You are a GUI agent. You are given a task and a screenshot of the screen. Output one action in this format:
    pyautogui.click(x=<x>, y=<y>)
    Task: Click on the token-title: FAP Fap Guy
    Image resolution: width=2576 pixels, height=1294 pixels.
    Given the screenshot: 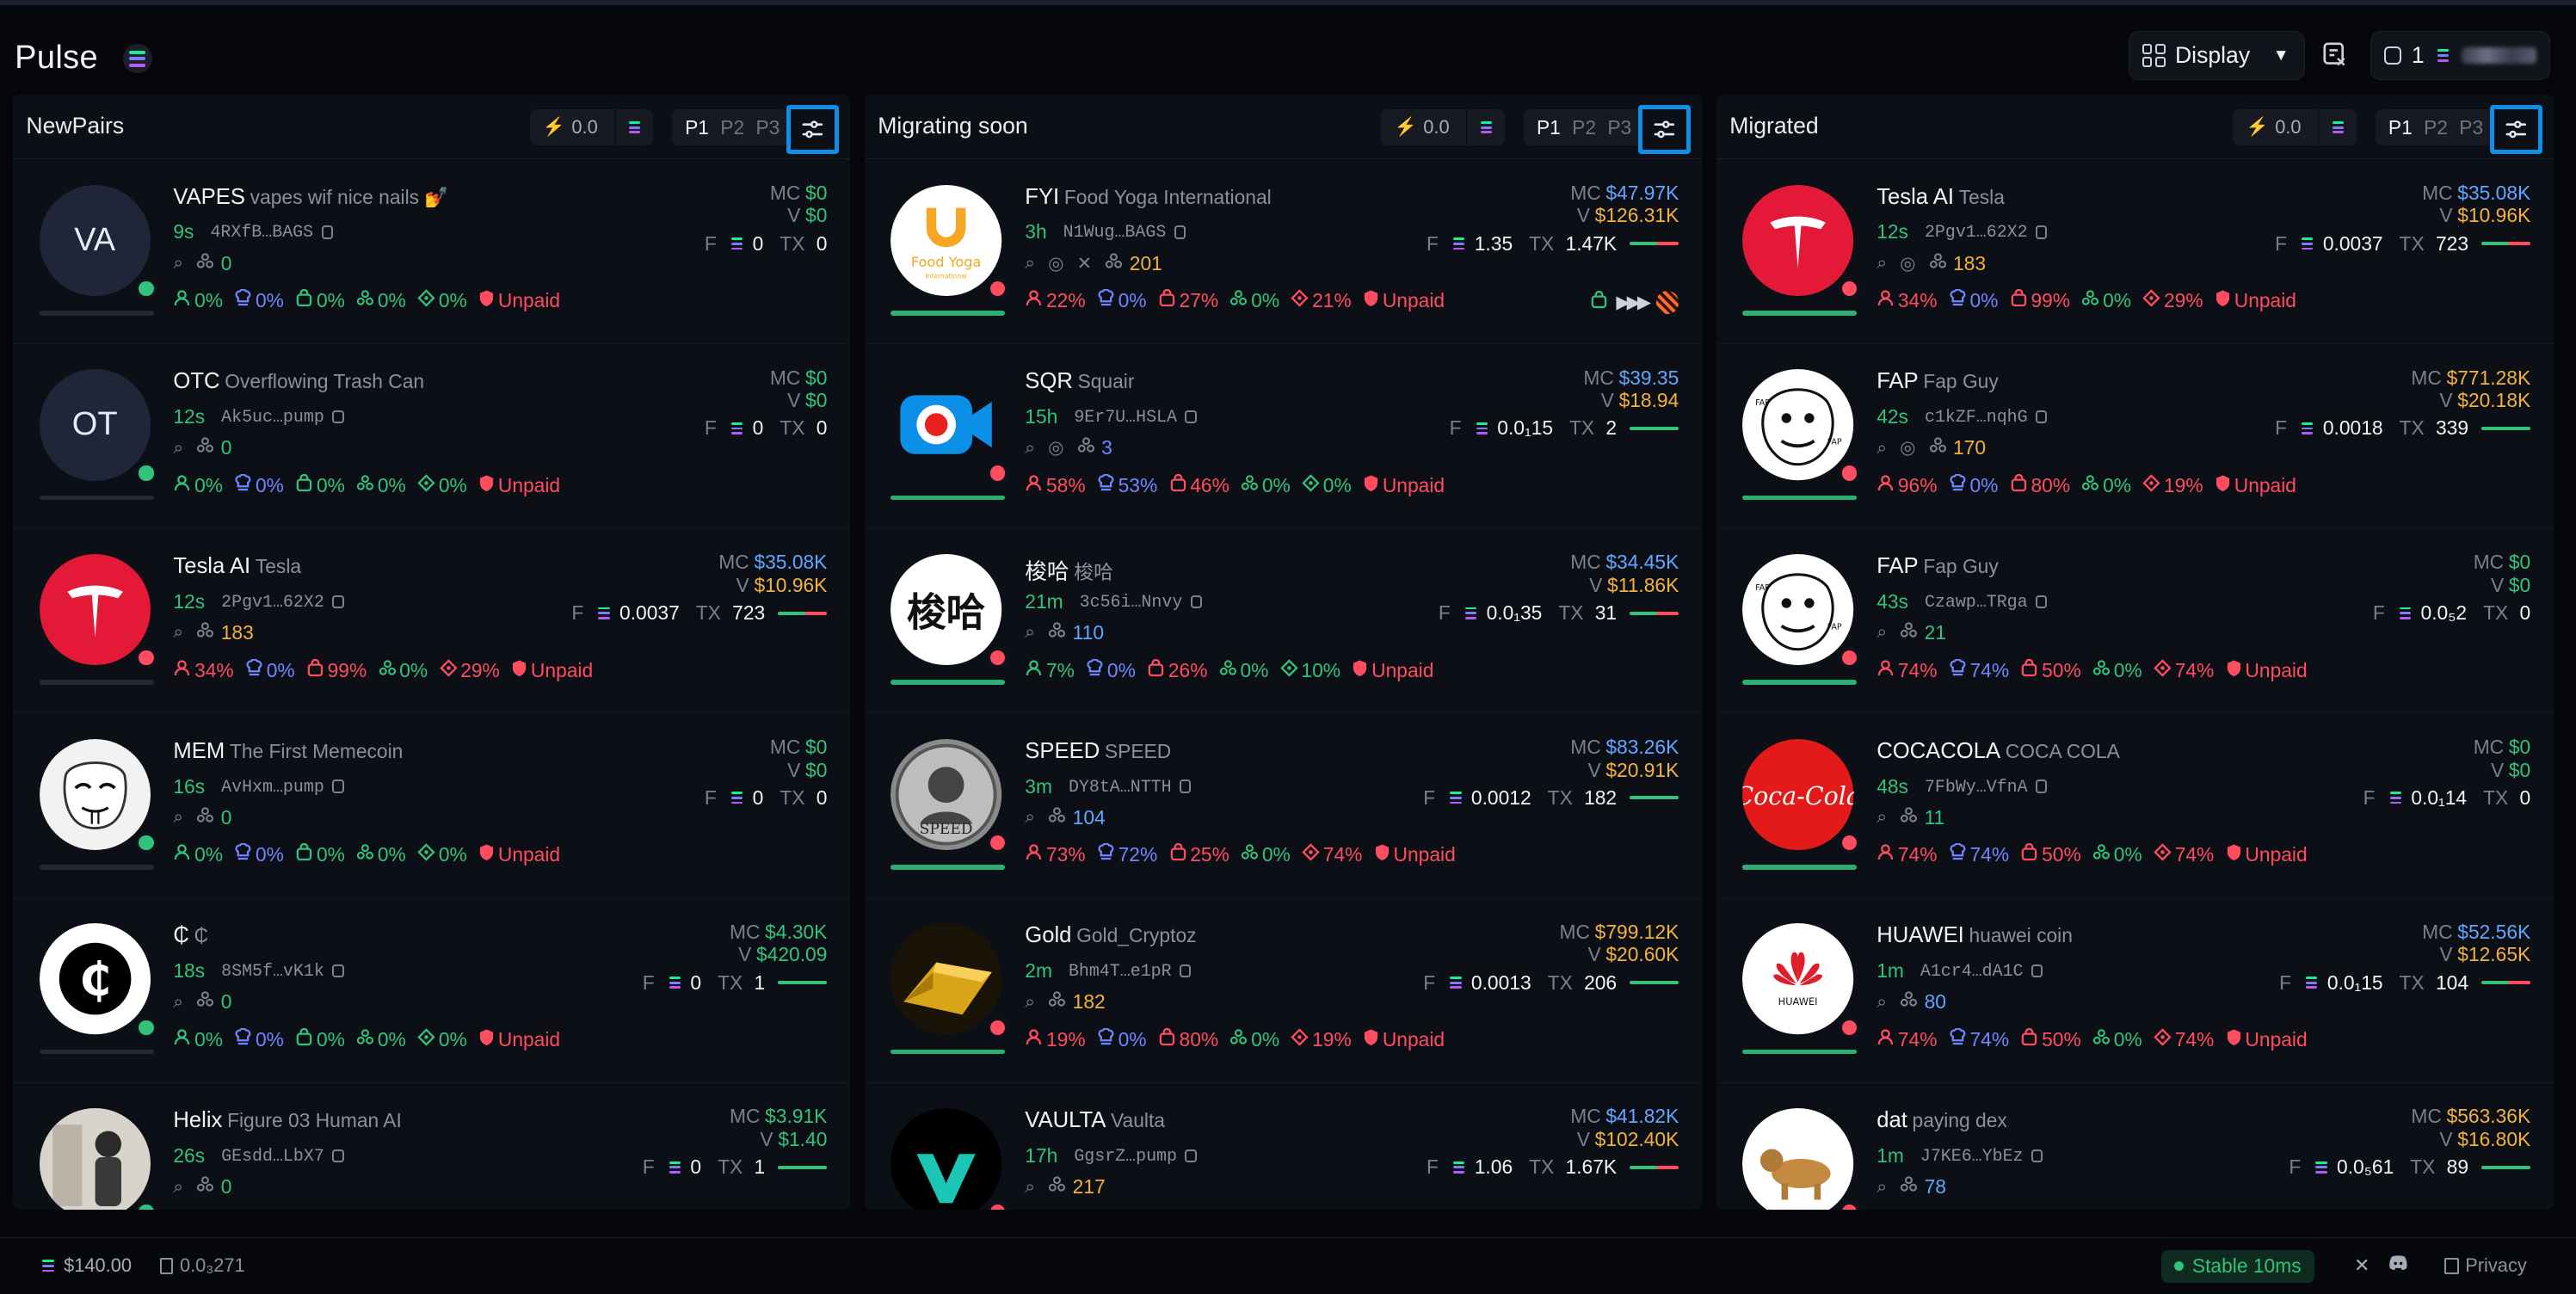 What is the action you would take?
    pyautogui.click(x=1938, y=381)
    